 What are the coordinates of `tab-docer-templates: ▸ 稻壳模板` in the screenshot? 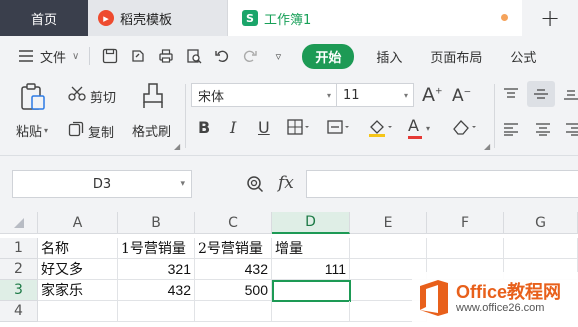 It's located at (158, 18).